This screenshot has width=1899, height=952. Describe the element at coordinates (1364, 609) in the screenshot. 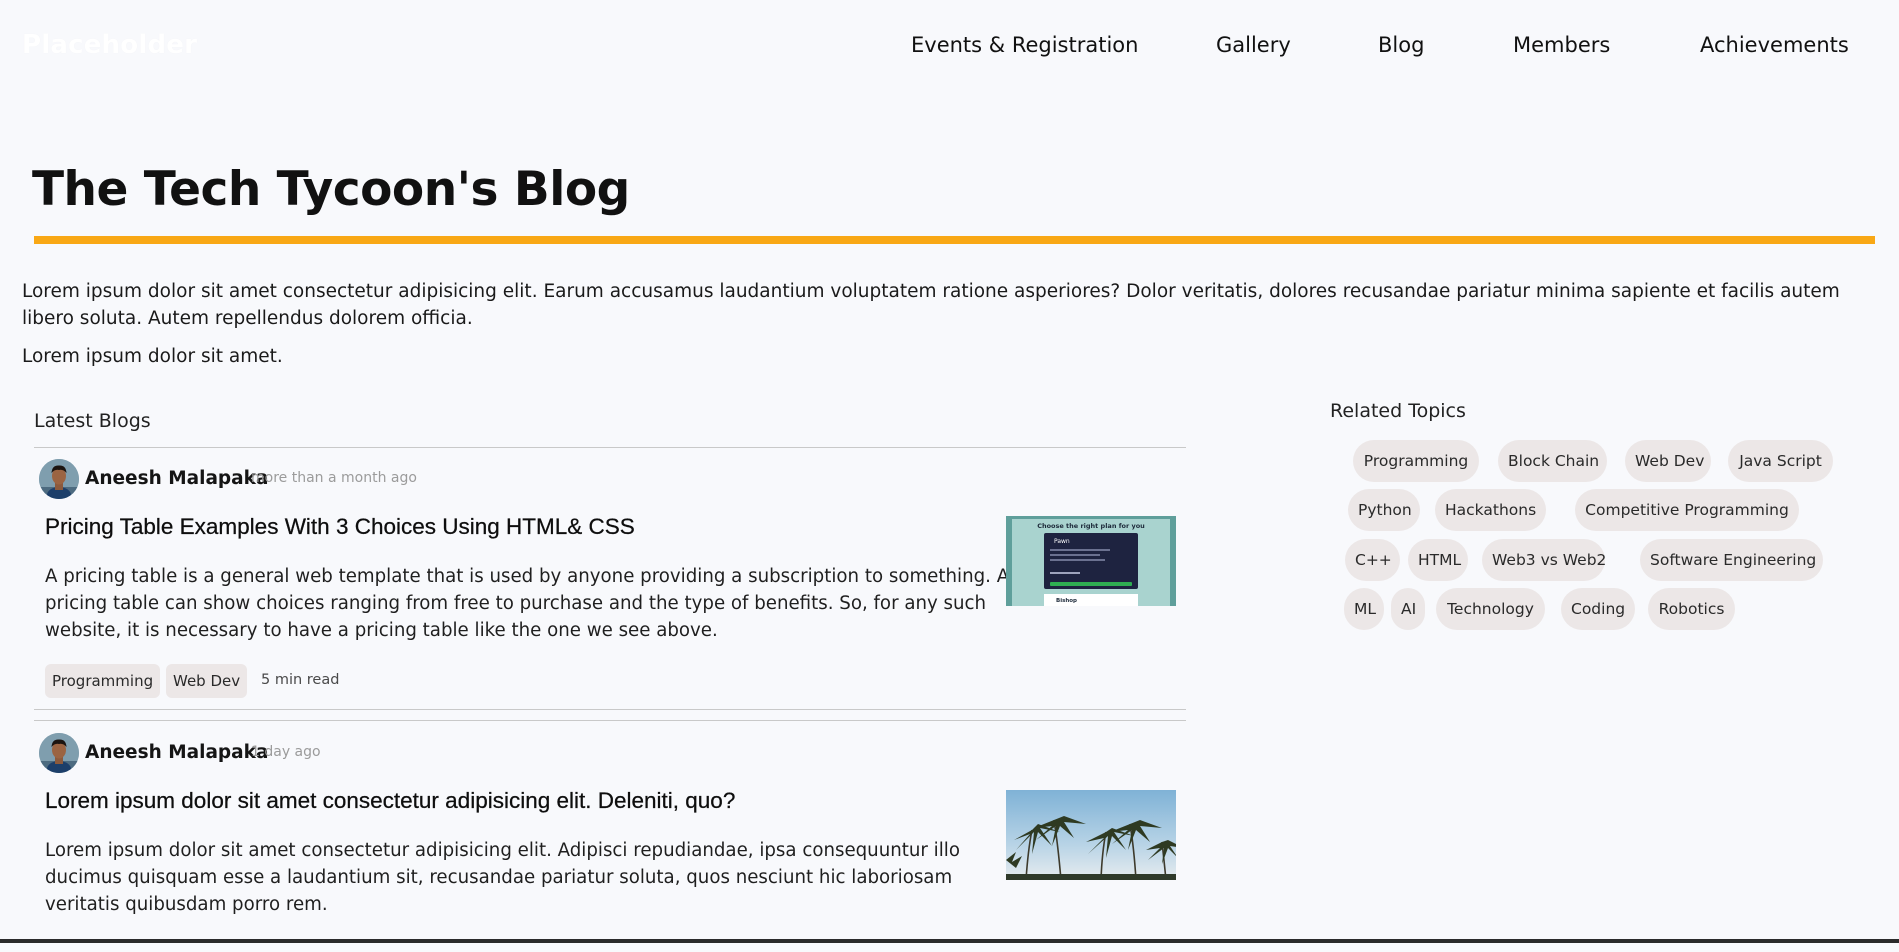

I see `topic-chip: ML` at that location.